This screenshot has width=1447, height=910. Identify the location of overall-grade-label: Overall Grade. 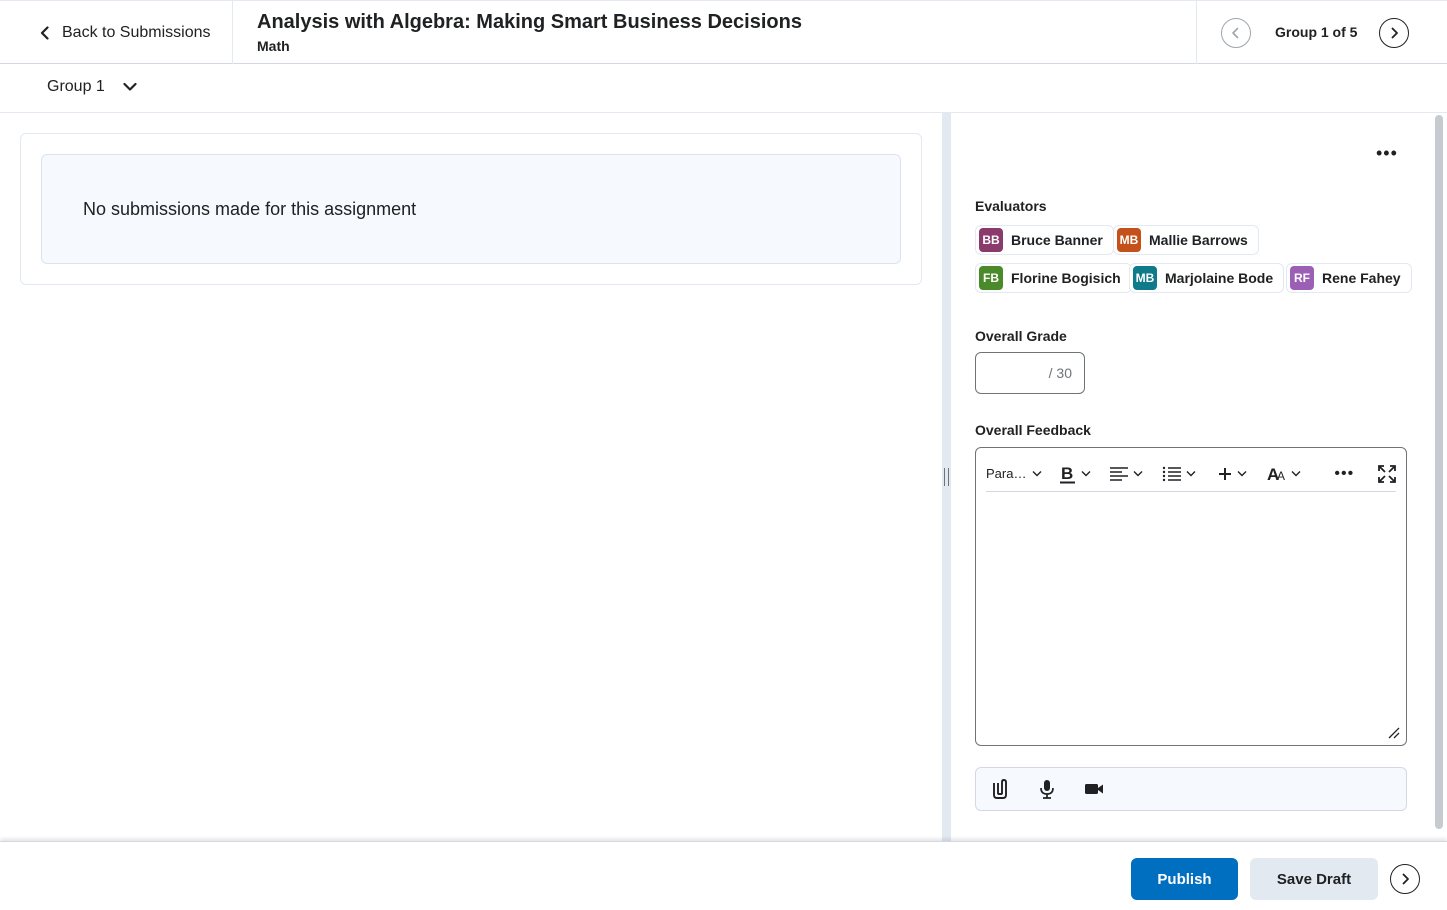
(1021, 336).